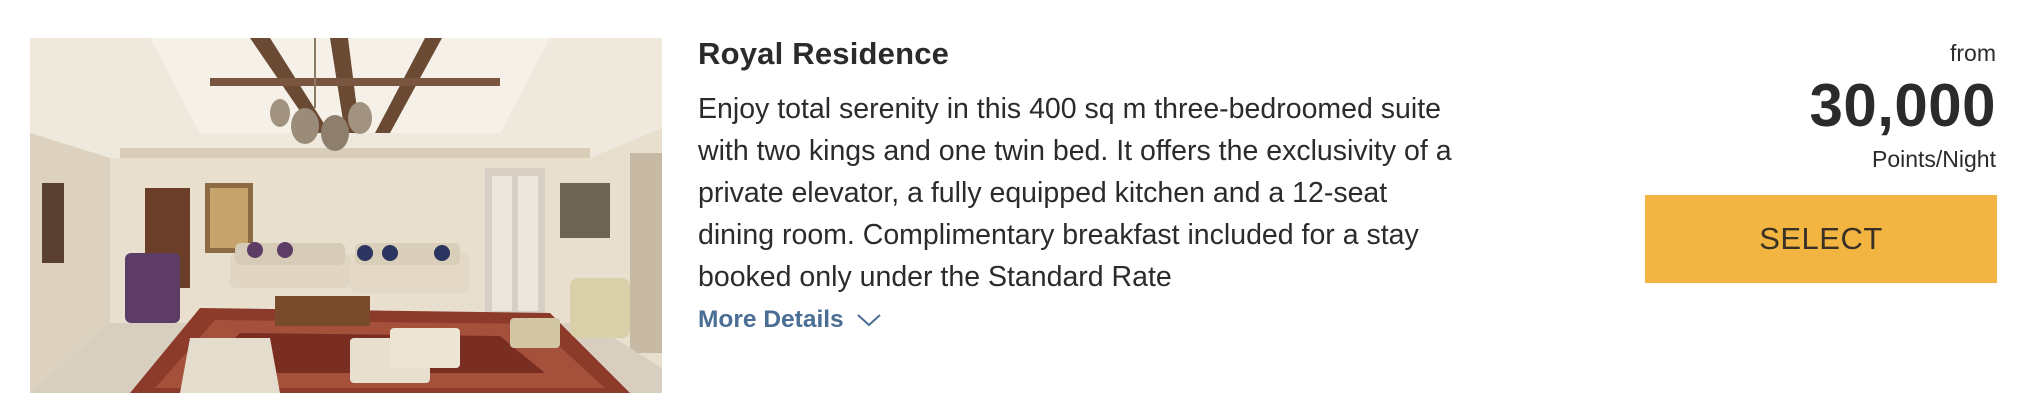  I want to click on chevron-down-icon, so click(869, 320).